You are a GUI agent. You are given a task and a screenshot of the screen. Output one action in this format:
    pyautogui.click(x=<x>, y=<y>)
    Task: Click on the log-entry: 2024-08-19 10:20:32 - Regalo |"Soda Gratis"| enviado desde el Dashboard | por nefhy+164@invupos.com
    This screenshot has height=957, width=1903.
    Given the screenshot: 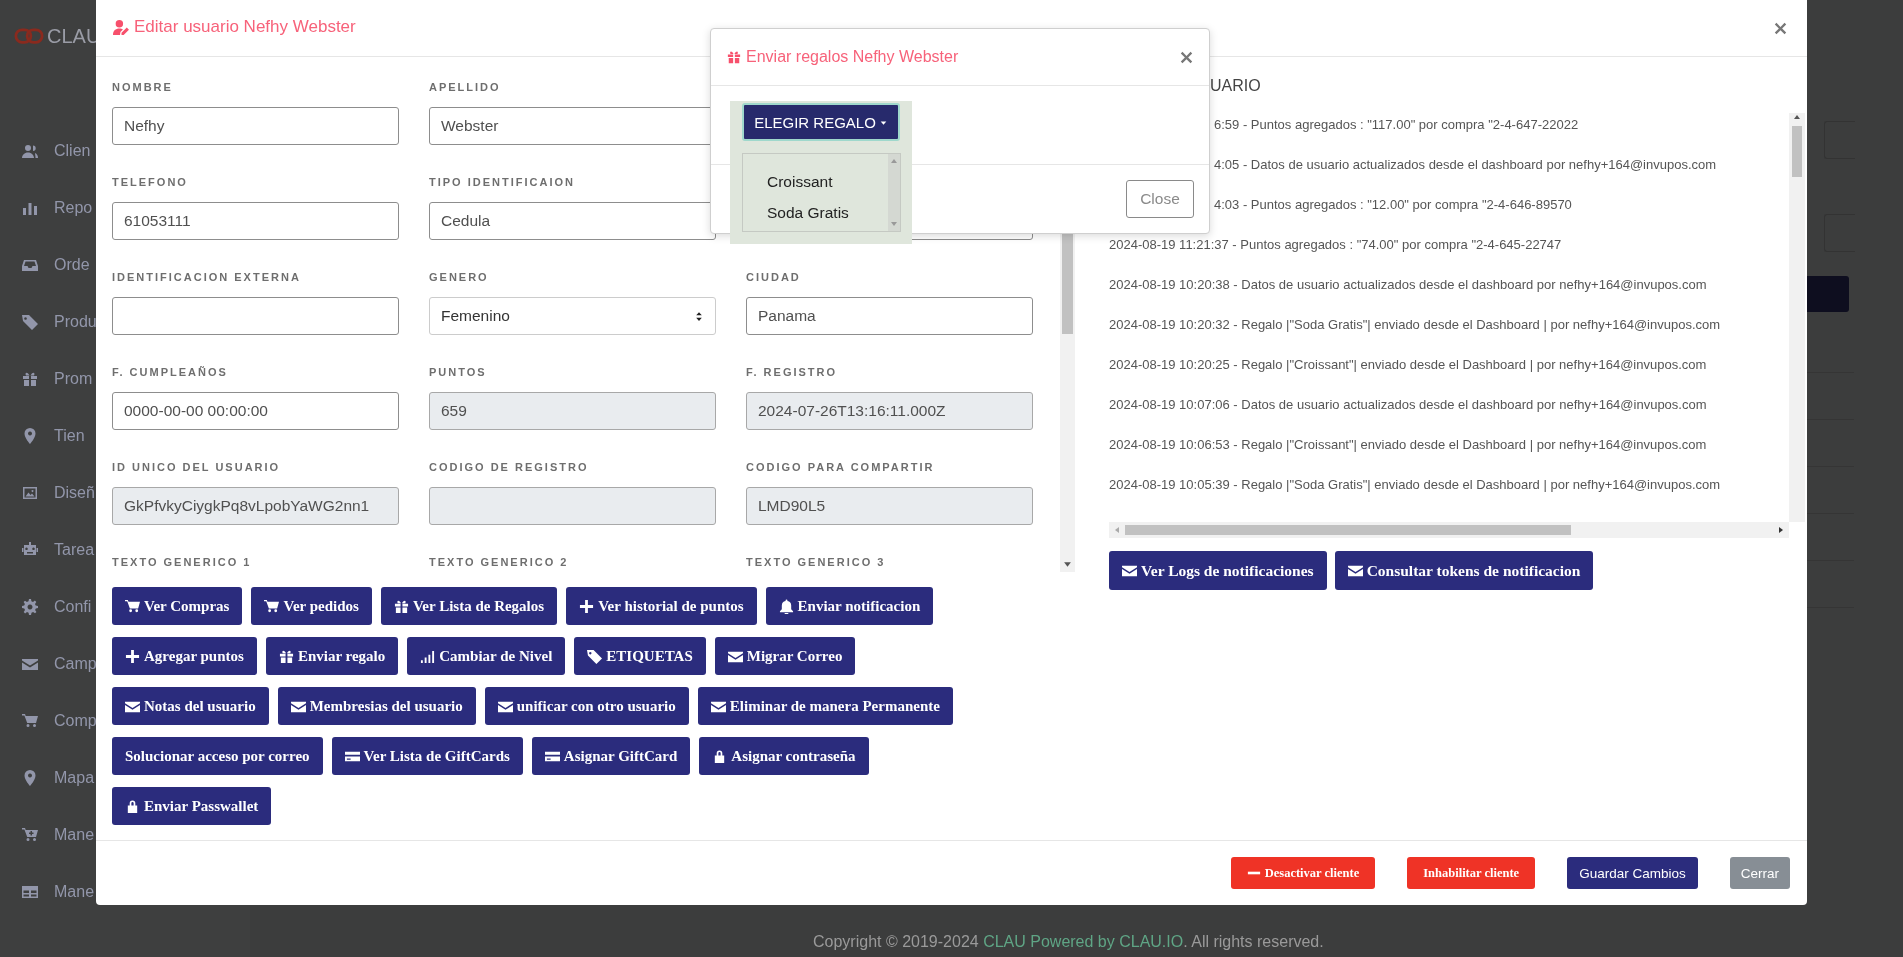 What is the action you would take?
    pyautogui.click(x=1415, y=325)
    